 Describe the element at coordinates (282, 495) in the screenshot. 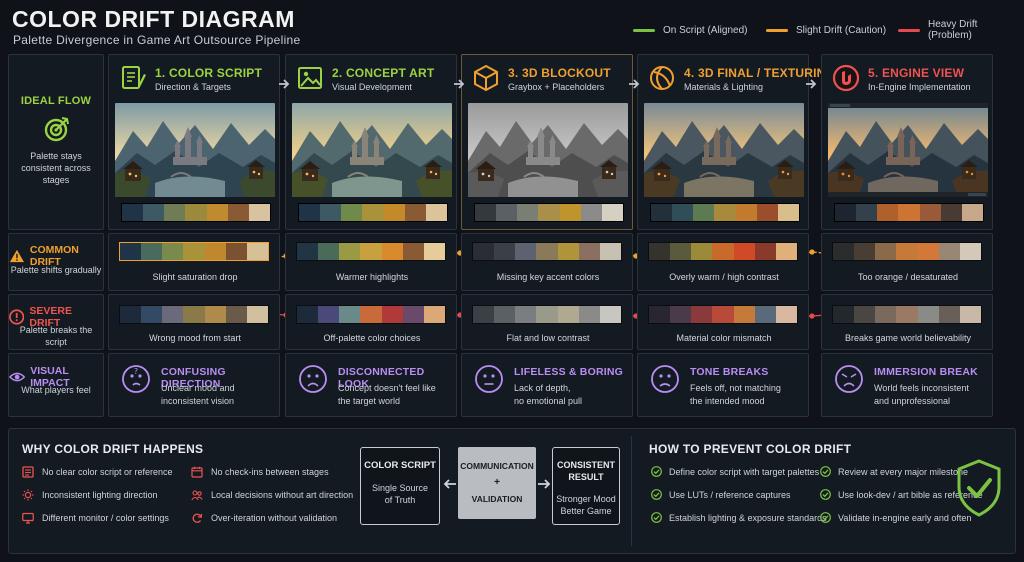

I see `cause-label: Local decisions without art direction` at that location.